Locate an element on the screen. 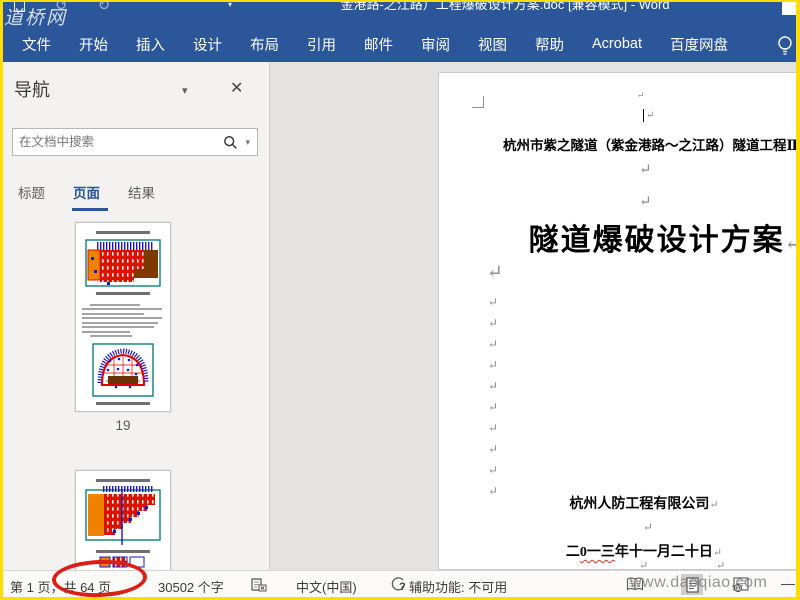 The height and width of the screenshot is (600, 800). accessibility-icon: ? is located at coordinates (398, 585).